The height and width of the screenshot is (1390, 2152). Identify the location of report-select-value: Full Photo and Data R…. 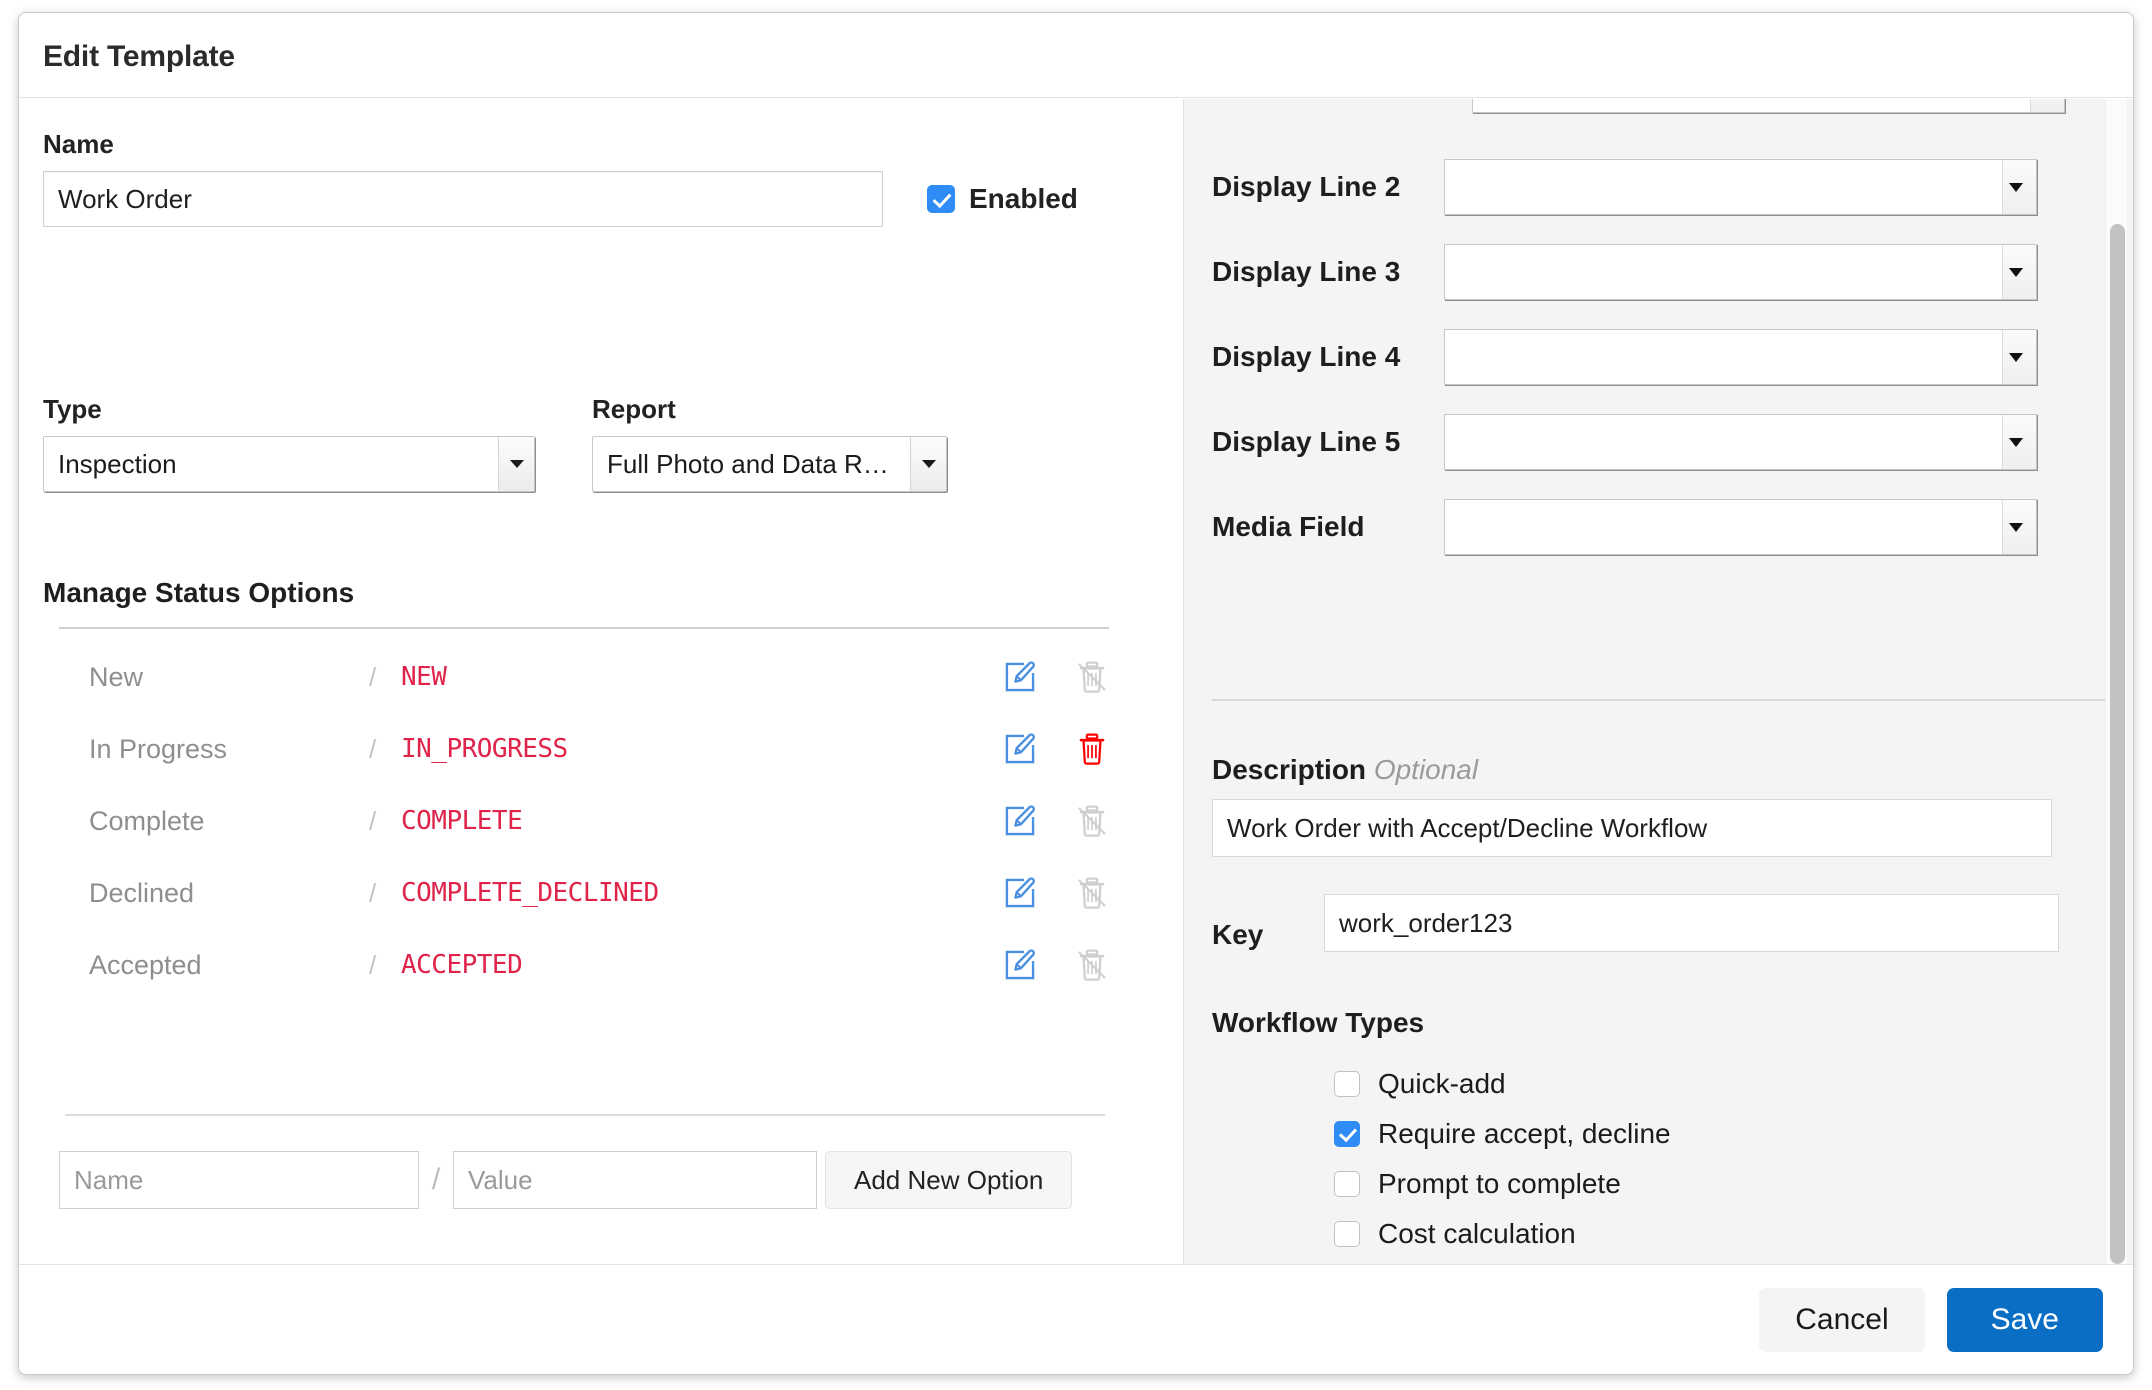
(748, 463).